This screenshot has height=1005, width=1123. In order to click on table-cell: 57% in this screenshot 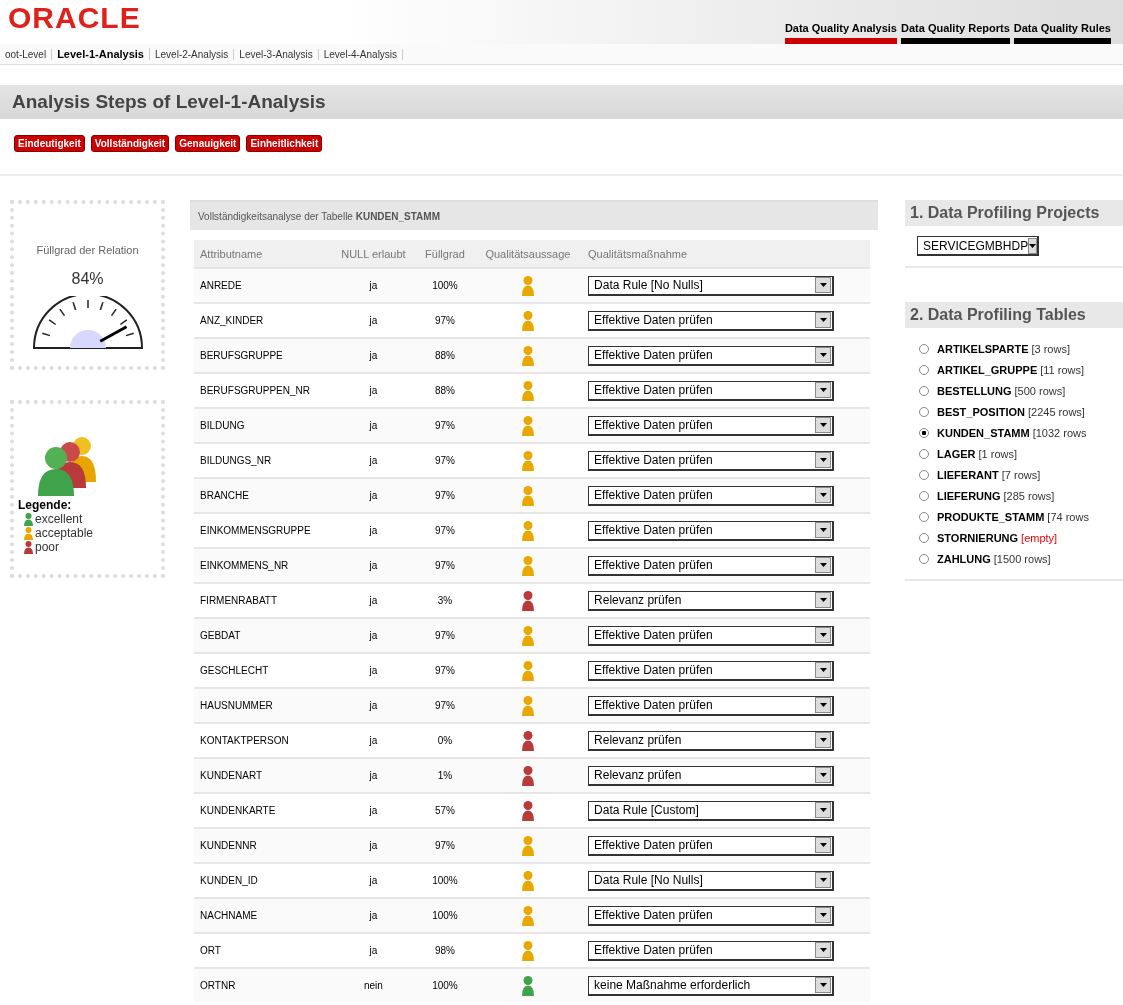, I will do `click(445, 810)`.